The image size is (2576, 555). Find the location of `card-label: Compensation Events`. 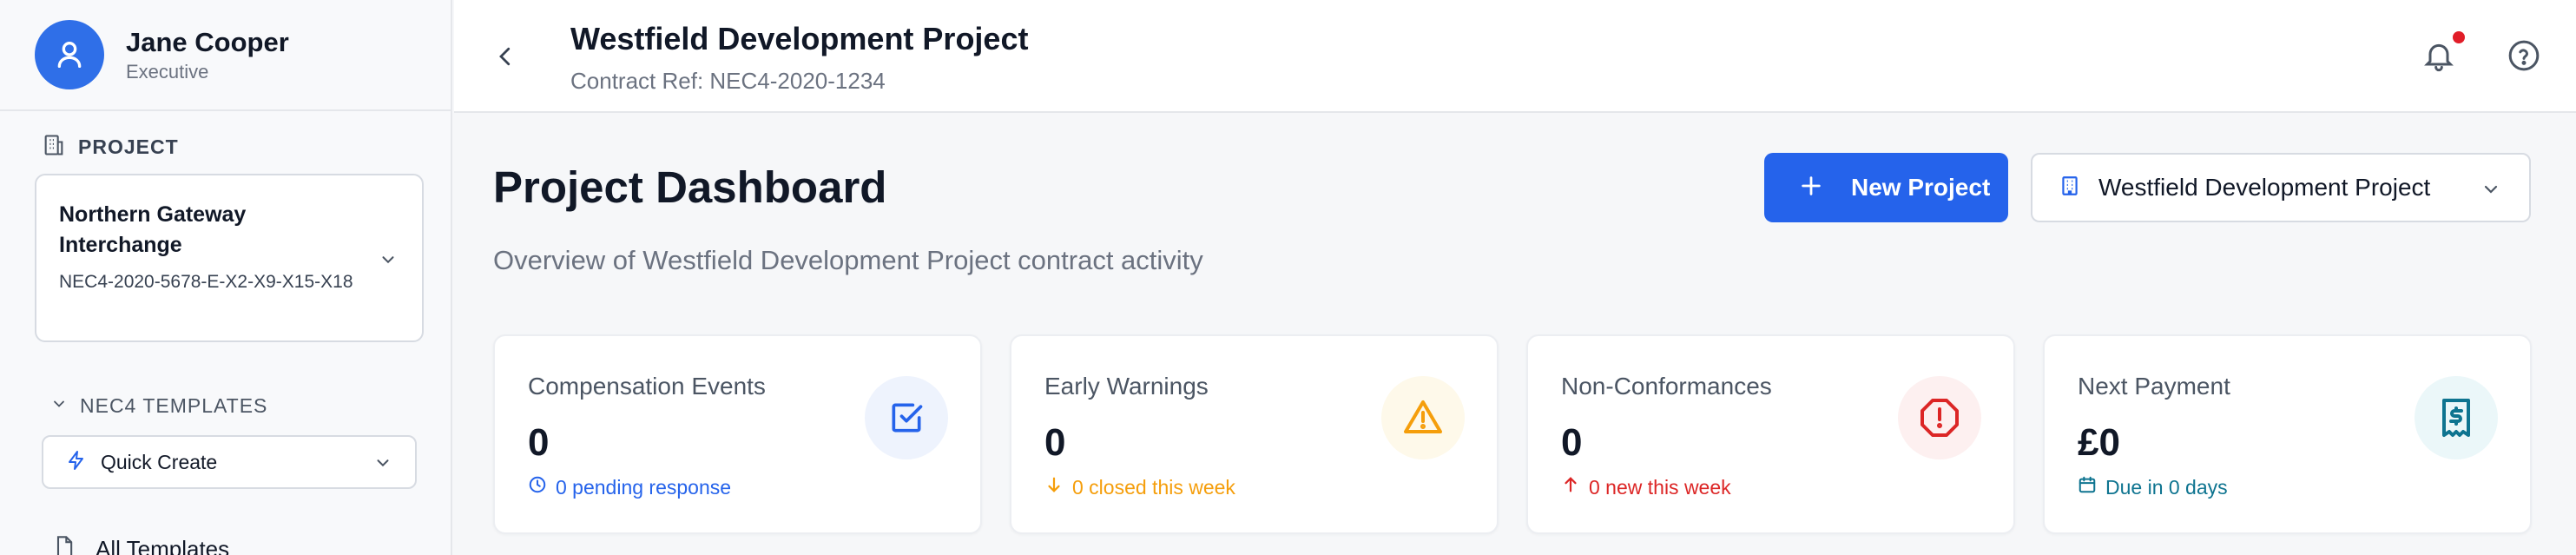

card-label: Compensation Events is located at coordinates (647, 386).